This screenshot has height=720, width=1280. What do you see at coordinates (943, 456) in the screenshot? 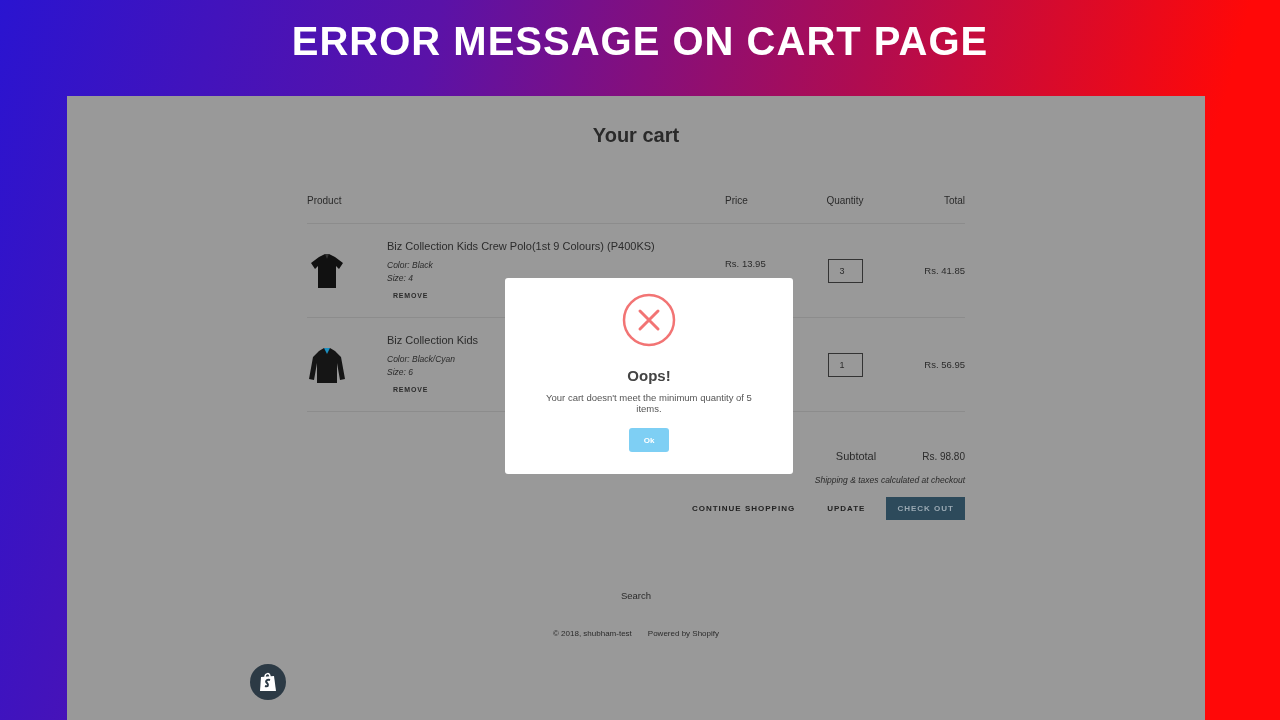
I see `subtotal-value: Rs. 98.80` at bounding box center [943, 456].